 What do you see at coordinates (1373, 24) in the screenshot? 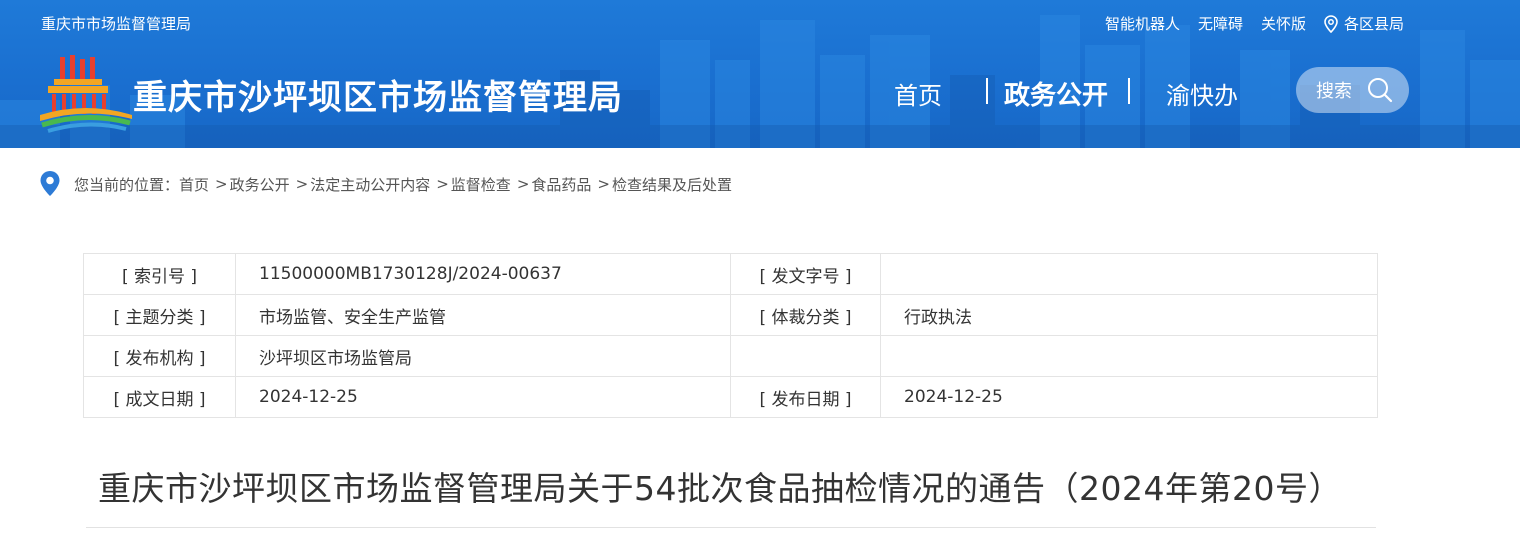
I see `districts-label: 各区县局` at bounding box center [1373, 24].